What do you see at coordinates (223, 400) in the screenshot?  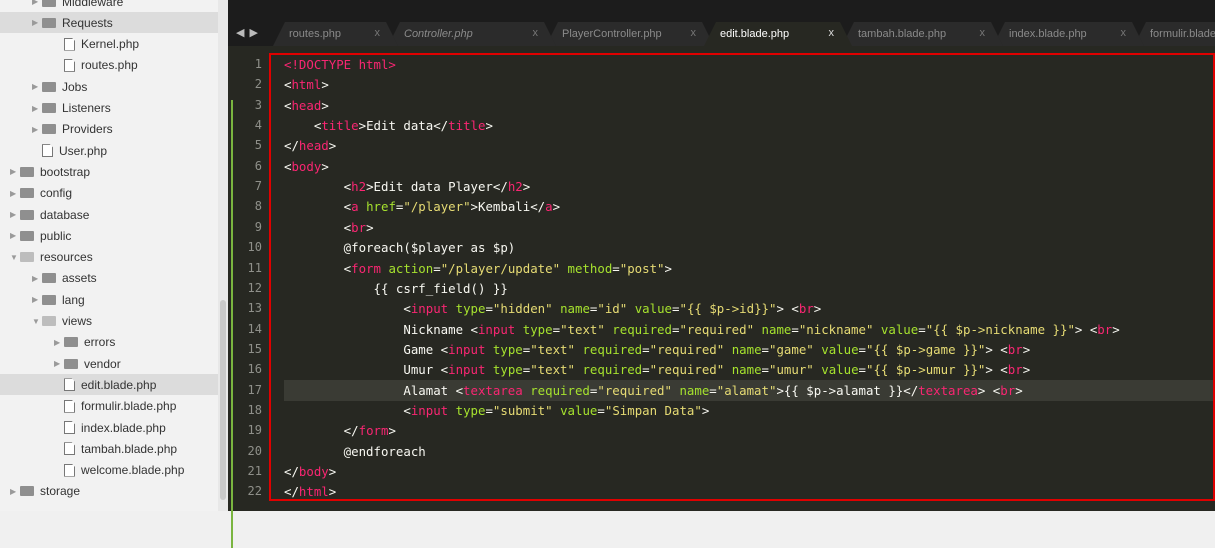 I see `sidebar-scrollbar-thumb` at bounding box center [223, 400].